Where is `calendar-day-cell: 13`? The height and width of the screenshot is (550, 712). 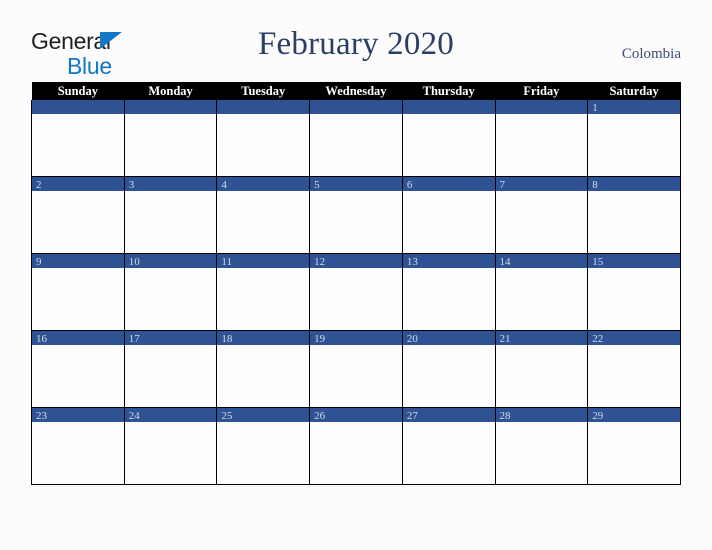
calendar-day-cell: 13 is located at coordinates (448, 292).